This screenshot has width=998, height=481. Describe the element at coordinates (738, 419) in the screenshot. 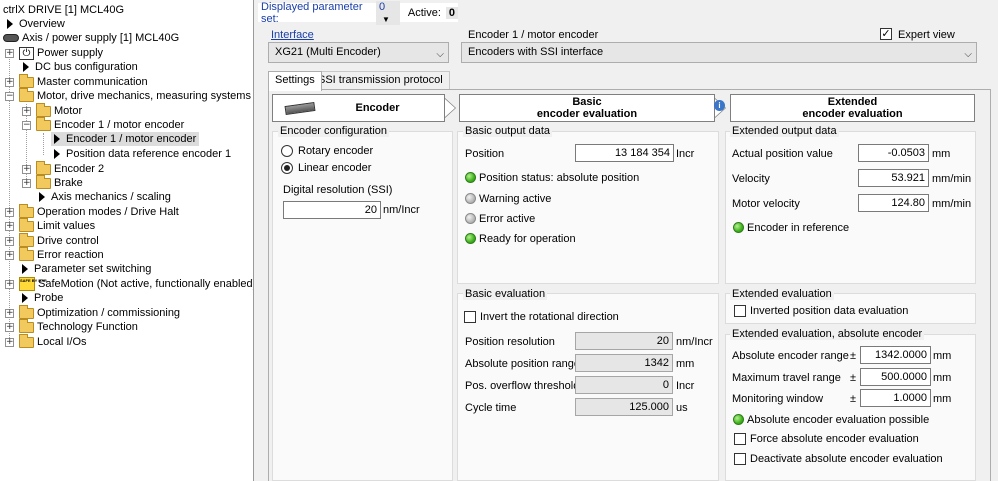

I see `absolute-evaluation-possible-led` at that location.